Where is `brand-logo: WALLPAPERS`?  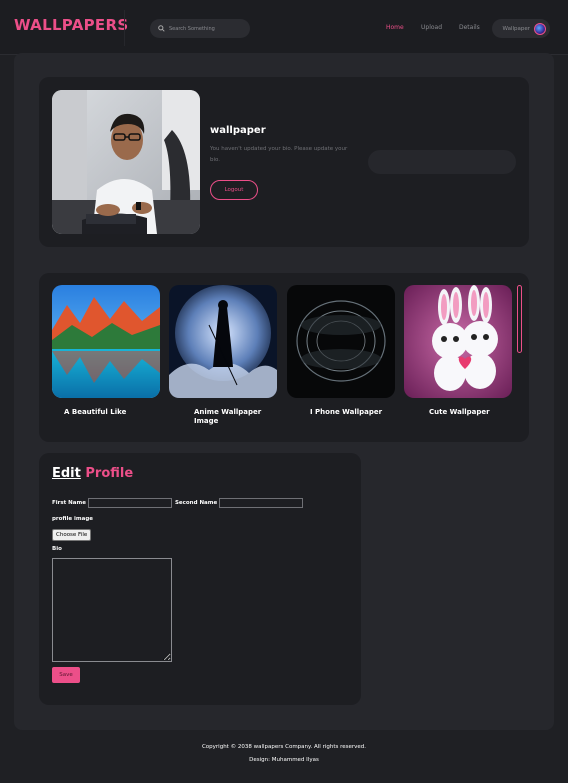
brand-logo: WALLPAPERS is located at coordinates (71, 25).